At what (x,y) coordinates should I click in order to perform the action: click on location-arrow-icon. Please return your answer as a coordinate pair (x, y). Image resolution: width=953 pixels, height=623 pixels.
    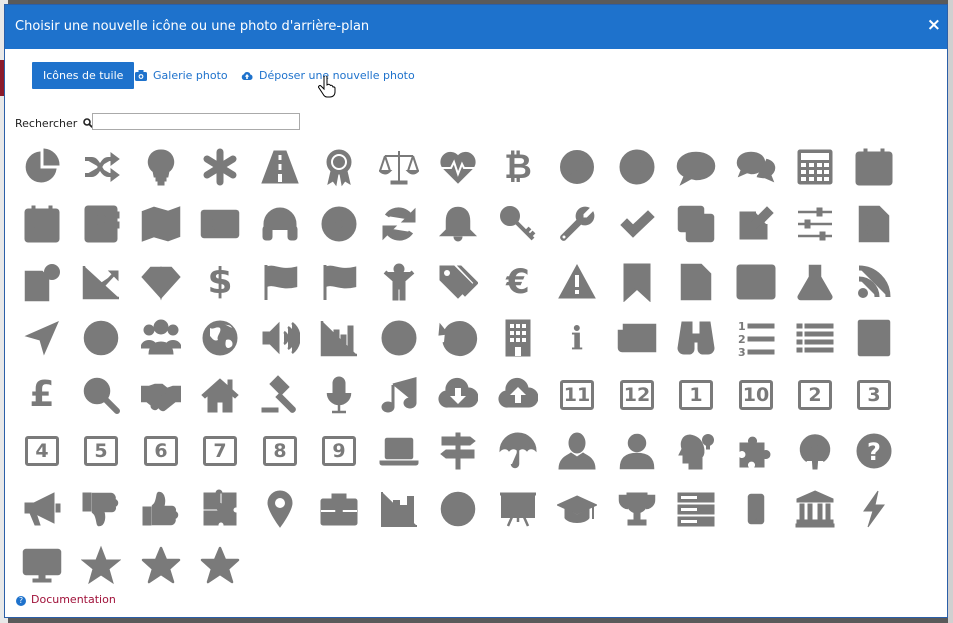
    Looking at the image, I should click on (42, 338).